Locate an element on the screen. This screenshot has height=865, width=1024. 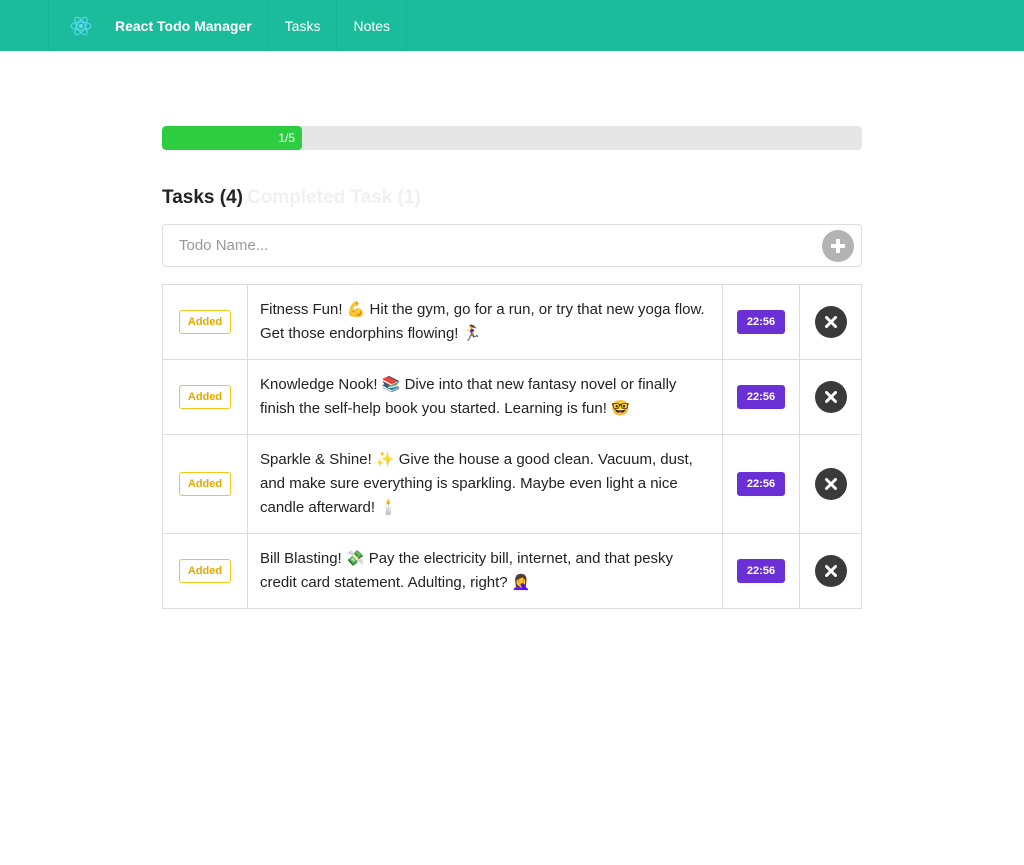
plus-icon is located at coordinates (838, 245).